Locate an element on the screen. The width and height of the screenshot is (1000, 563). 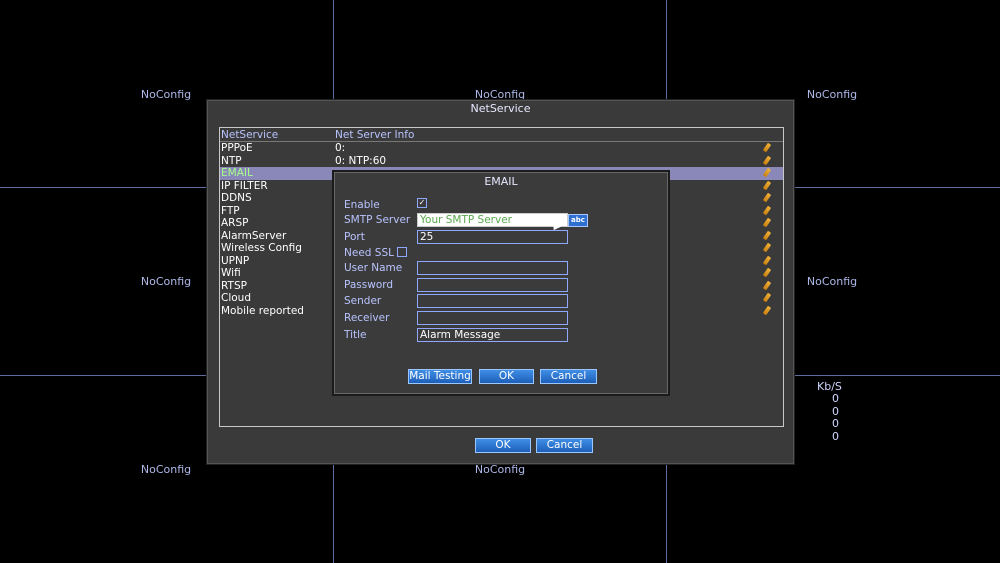
mail-testing-button: Mail Testing is located at coordinates (440, 376).